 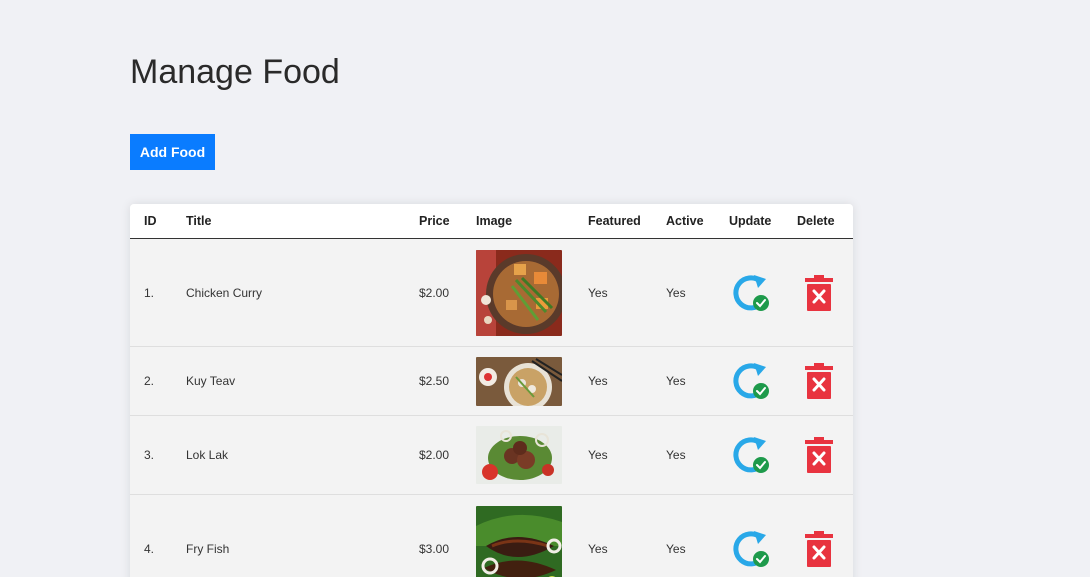 I want to click on kuy-teav-photo, so click(x=519, y=381).